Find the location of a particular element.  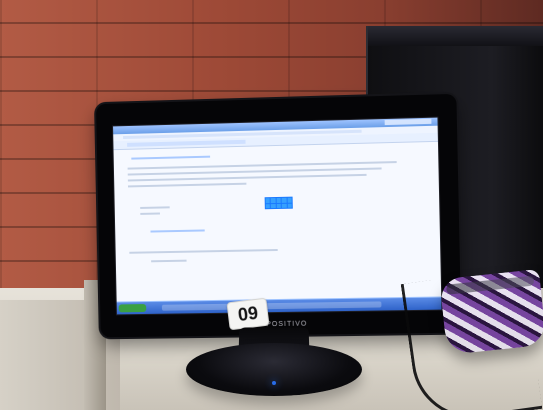

number-sticker: 09 is located at coordinates (248, 314).